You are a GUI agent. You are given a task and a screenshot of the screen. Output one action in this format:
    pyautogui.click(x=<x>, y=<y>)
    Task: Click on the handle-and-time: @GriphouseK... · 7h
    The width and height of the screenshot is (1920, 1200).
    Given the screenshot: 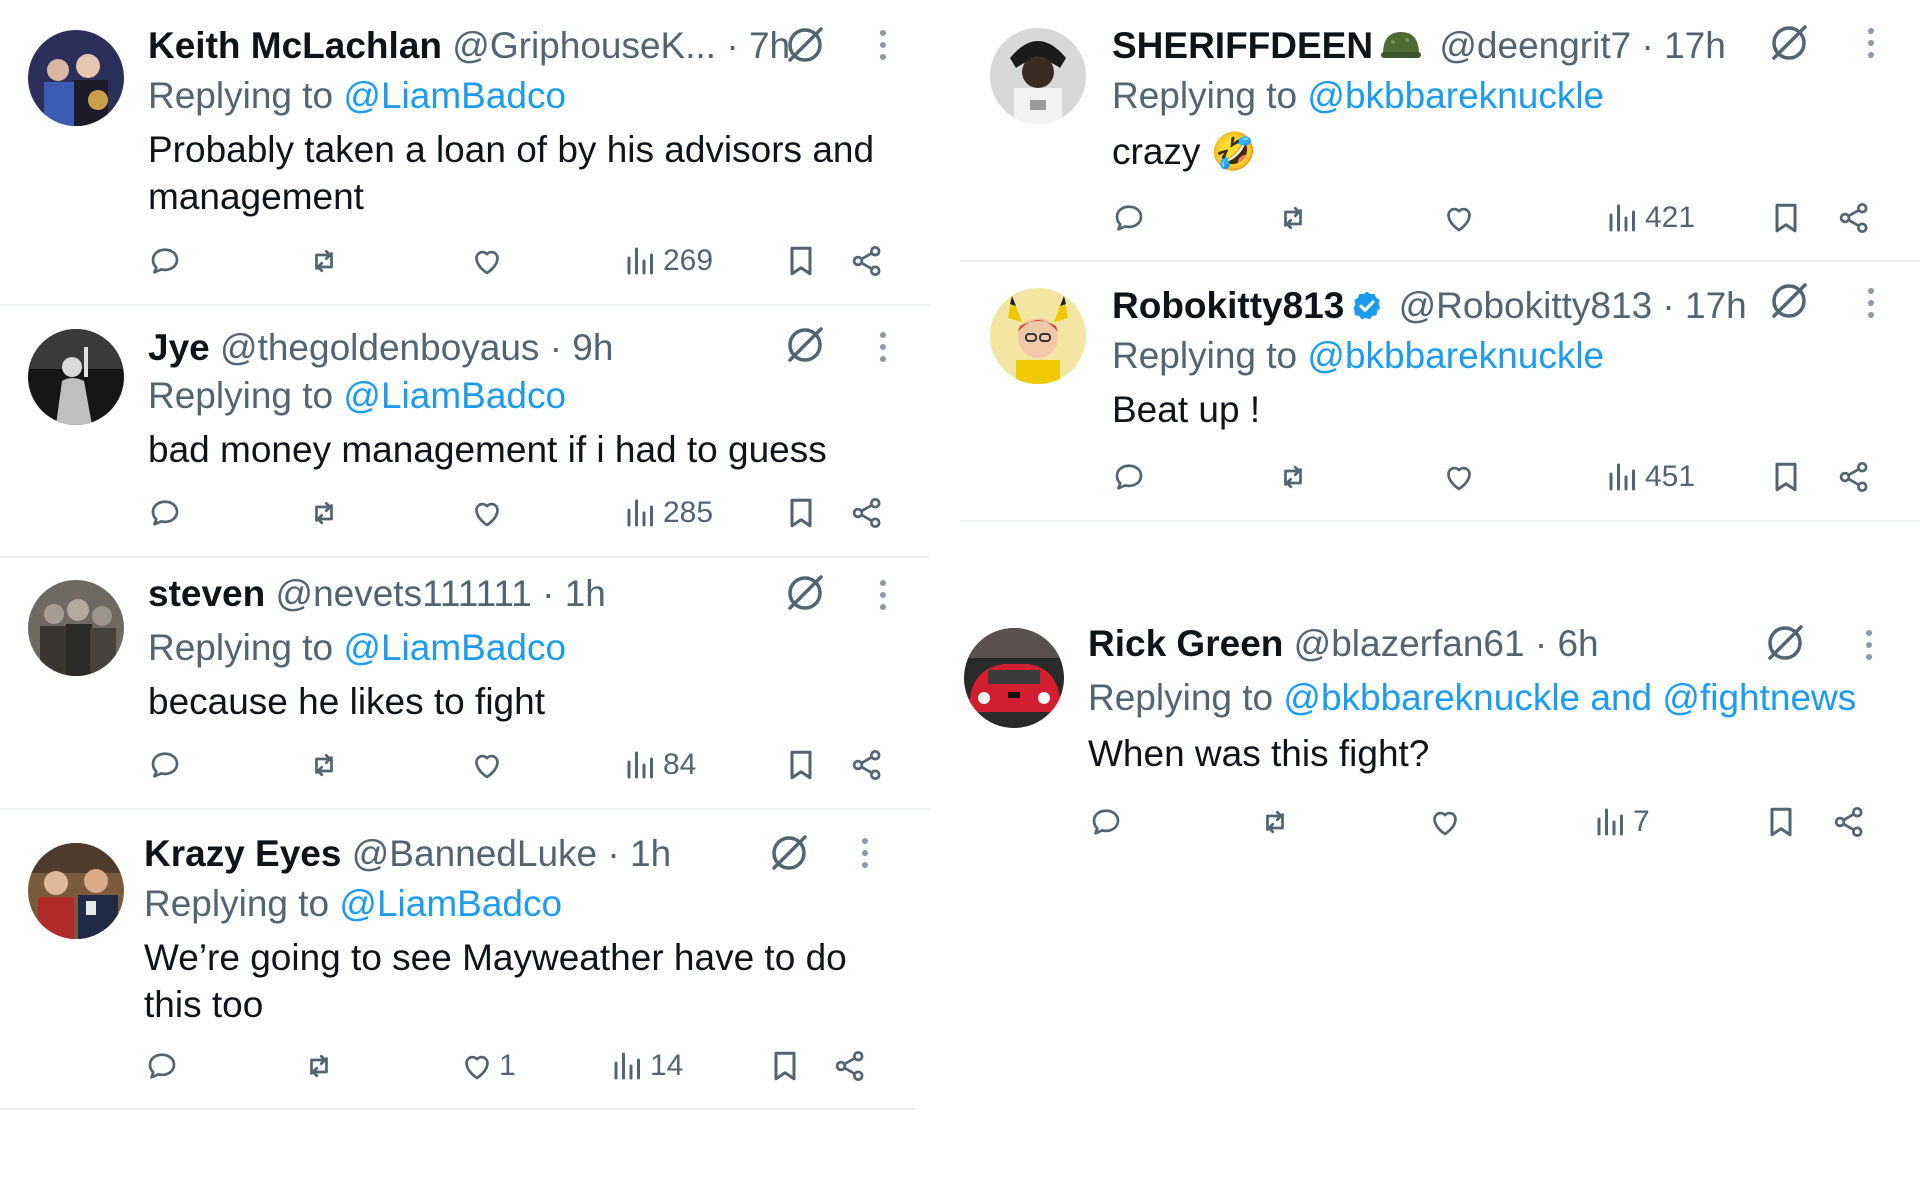 What is the action you would take?
    pyautogui.click(x=621, y=45)
    